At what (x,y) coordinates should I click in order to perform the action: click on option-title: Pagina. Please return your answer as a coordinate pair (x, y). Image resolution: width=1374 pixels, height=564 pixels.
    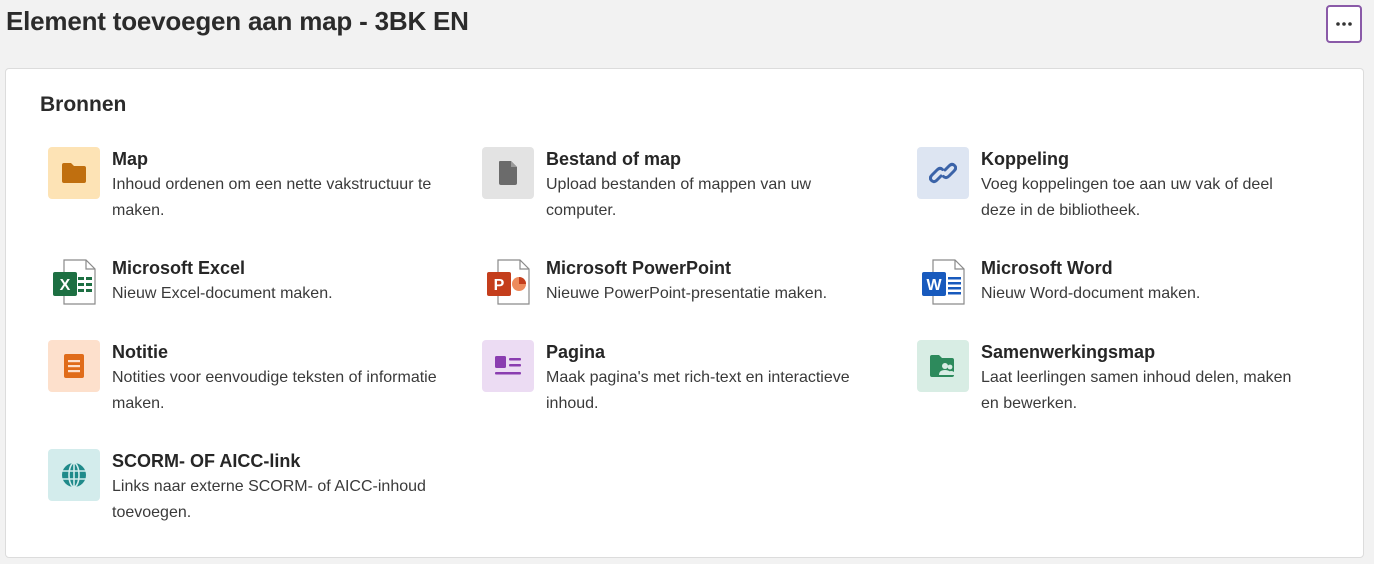
    Looking at the image, I should click on (576, 352).